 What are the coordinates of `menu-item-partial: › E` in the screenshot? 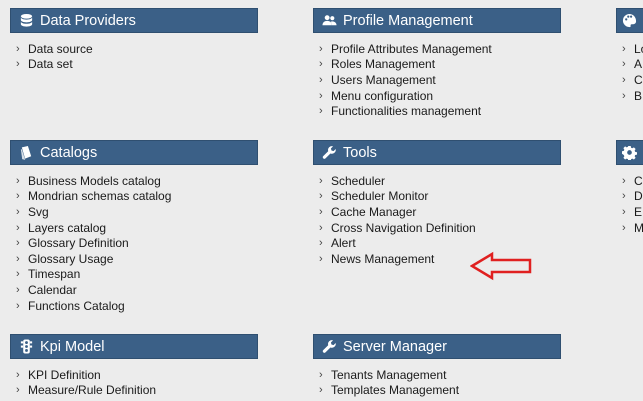 It's located at (629, 212).